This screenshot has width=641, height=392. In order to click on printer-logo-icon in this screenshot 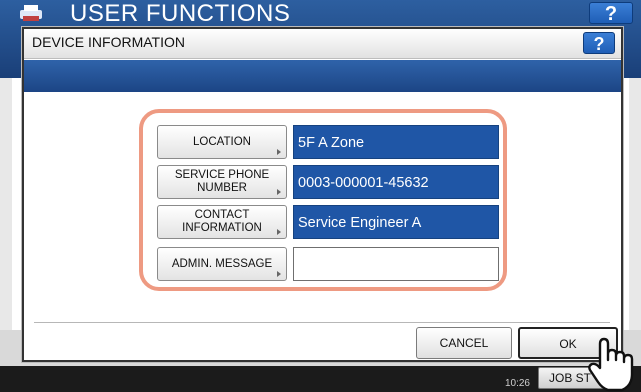, I will do `click(31, 13)`.